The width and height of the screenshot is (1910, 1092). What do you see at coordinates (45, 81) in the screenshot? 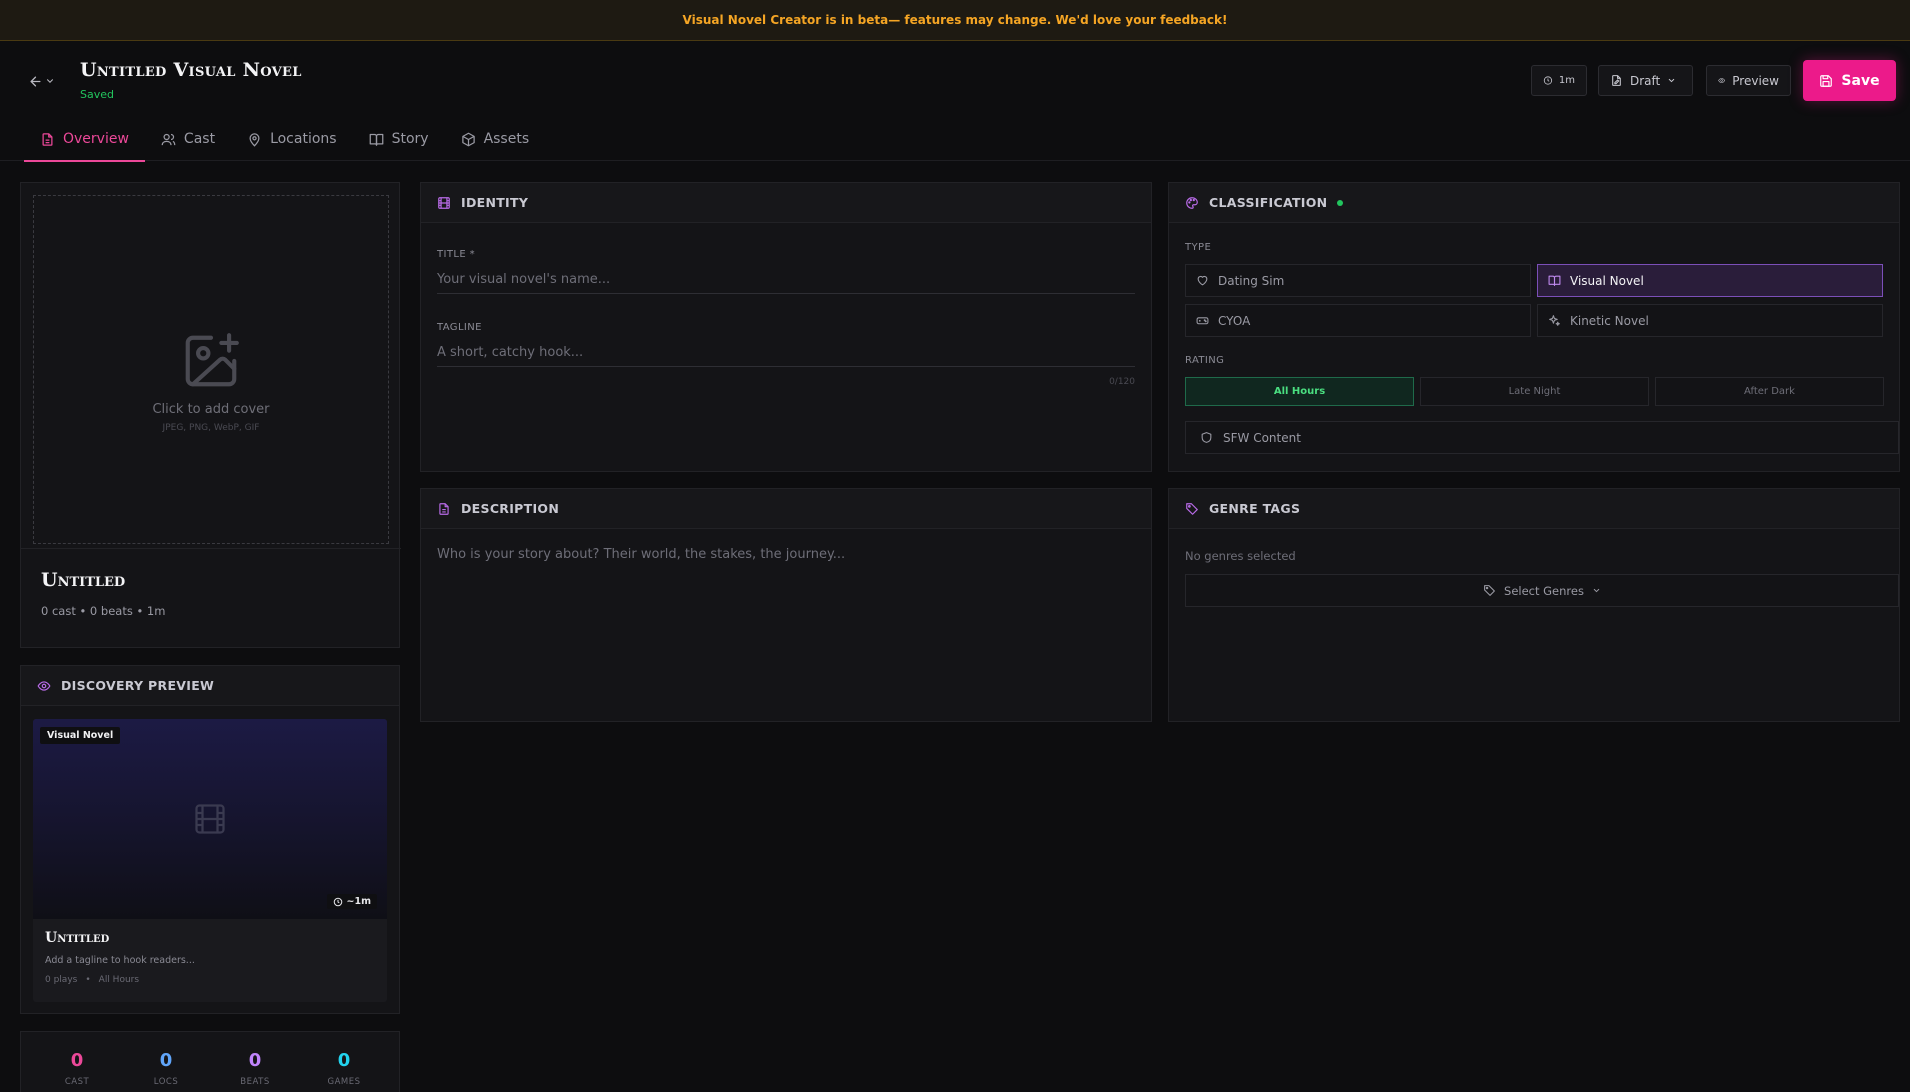
I see `back-button` at bounding box center [45, 81].